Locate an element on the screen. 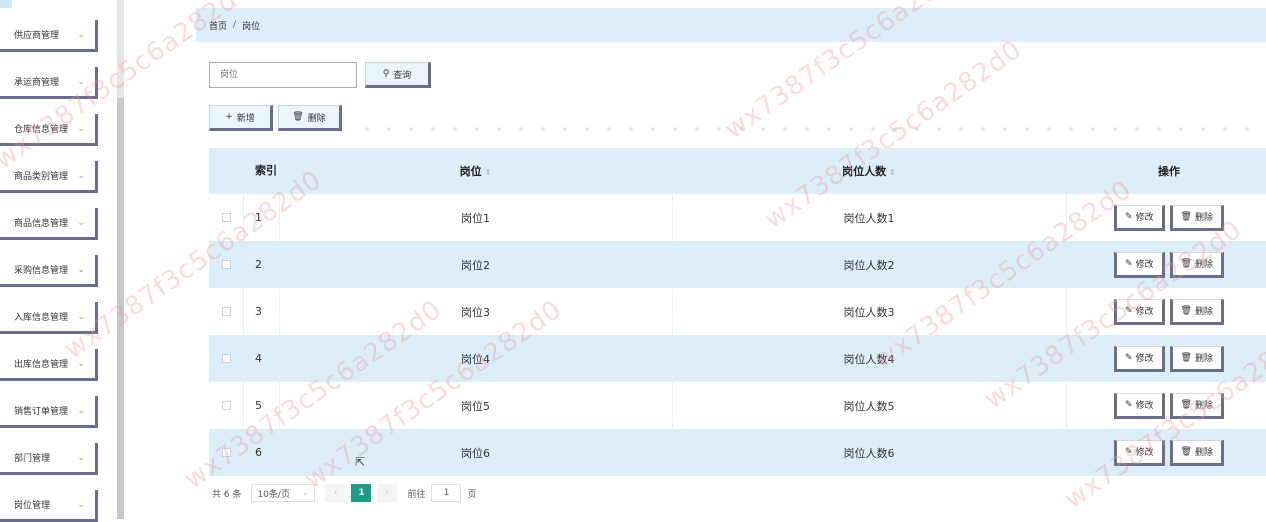 The width and height of the screenshot is (1266, 522). row-index: 4 is located at coordinates (258, 358).